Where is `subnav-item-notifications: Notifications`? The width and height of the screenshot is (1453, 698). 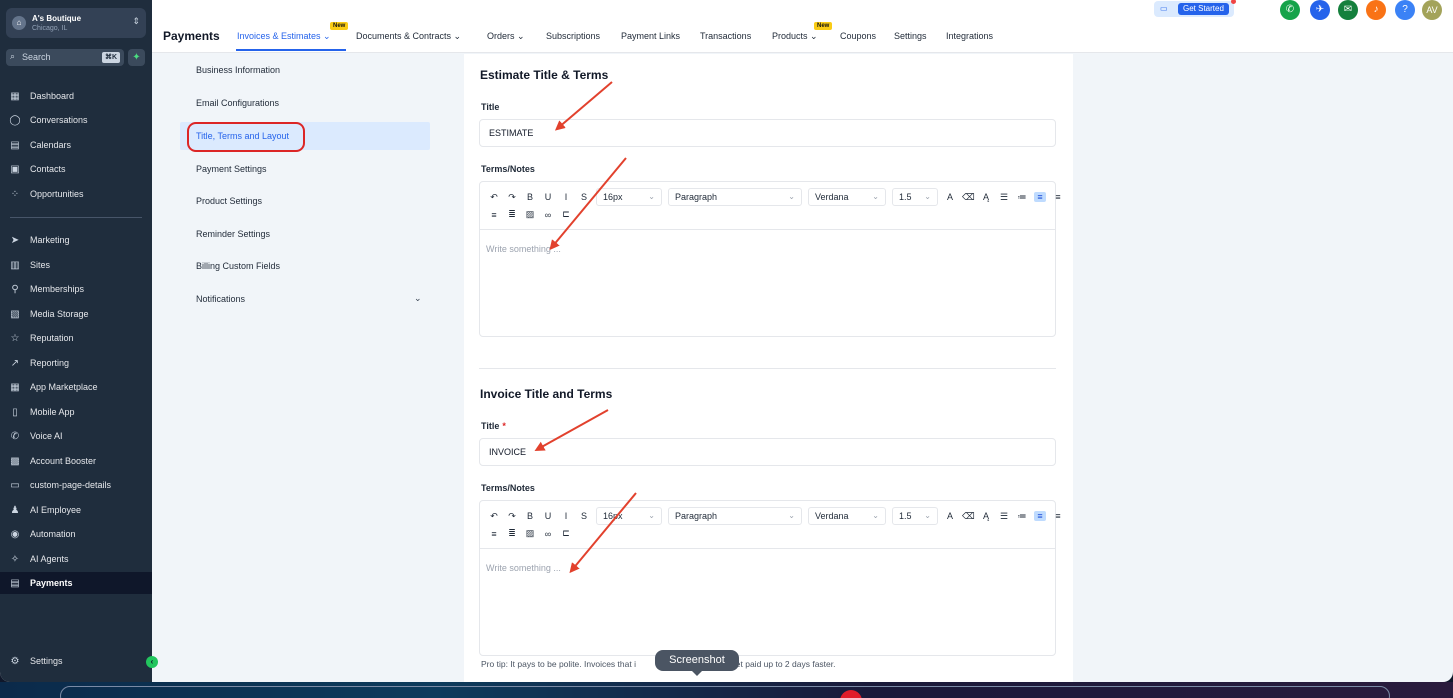 subnav-item-notifications: Notifications is located at coordinates (305, 299).